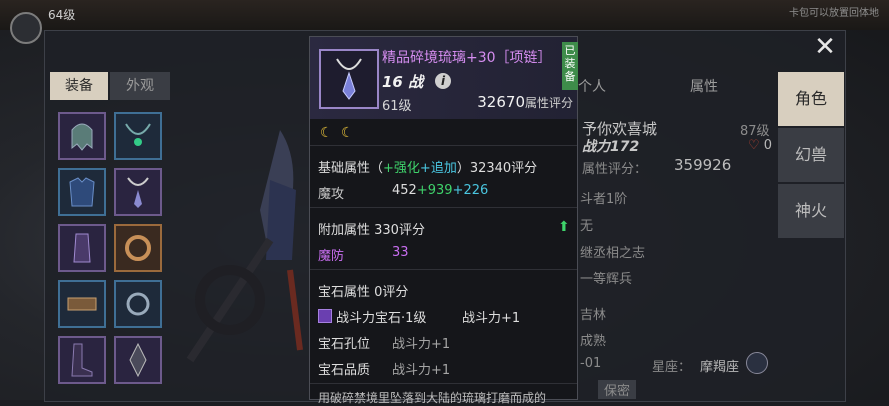 This screenshot has height=406, width=889. Describe the element at coordinates (672, 367) in the screenshot. I see `zodiac-label: 星座：` at that location.